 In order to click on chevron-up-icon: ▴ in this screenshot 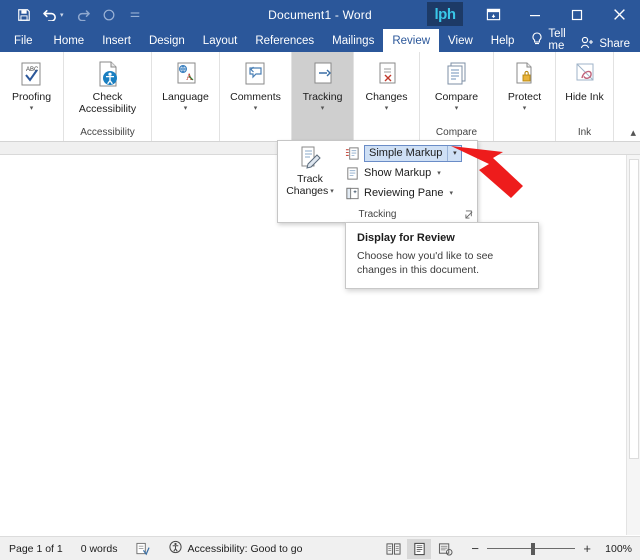, I will do `click(633, 132)`.